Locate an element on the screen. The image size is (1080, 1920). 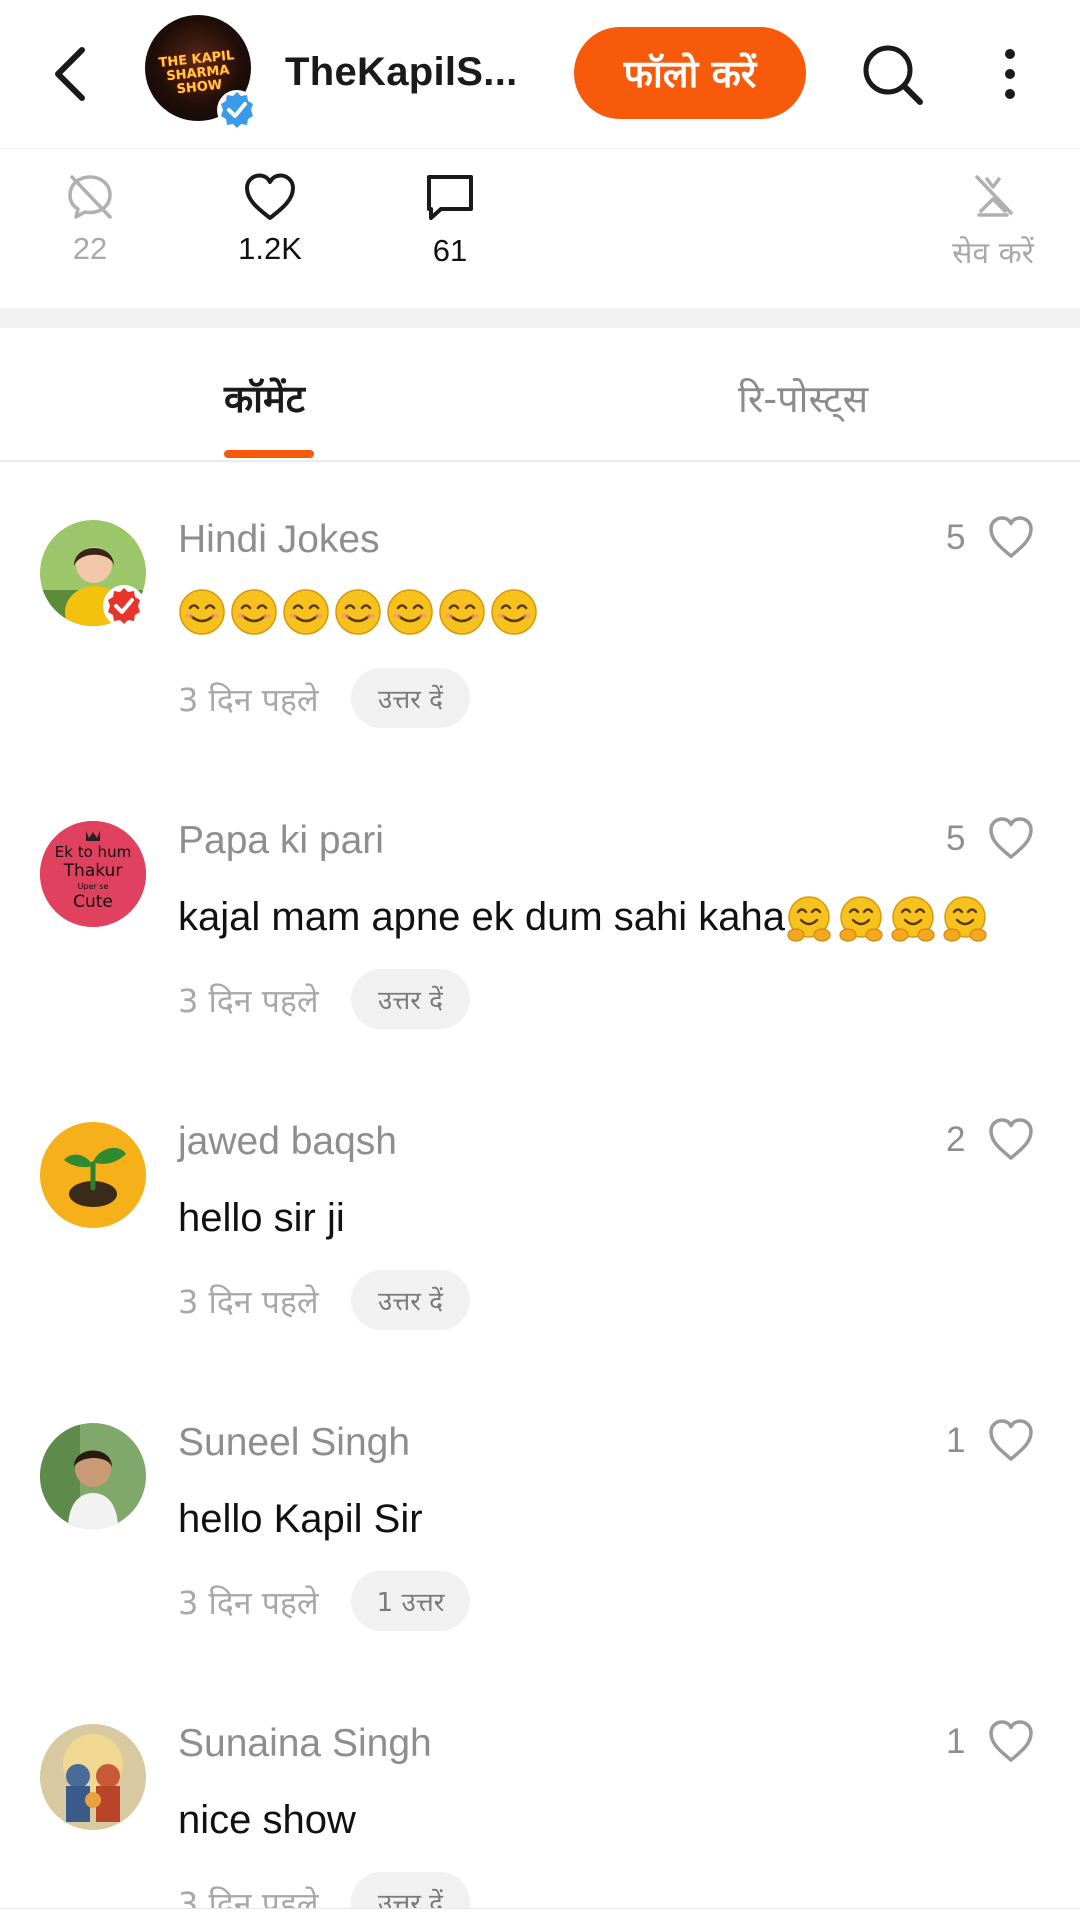
post-stats-bar: 22 1.2K 61 सेव करें is located at coordinates (540, 228).